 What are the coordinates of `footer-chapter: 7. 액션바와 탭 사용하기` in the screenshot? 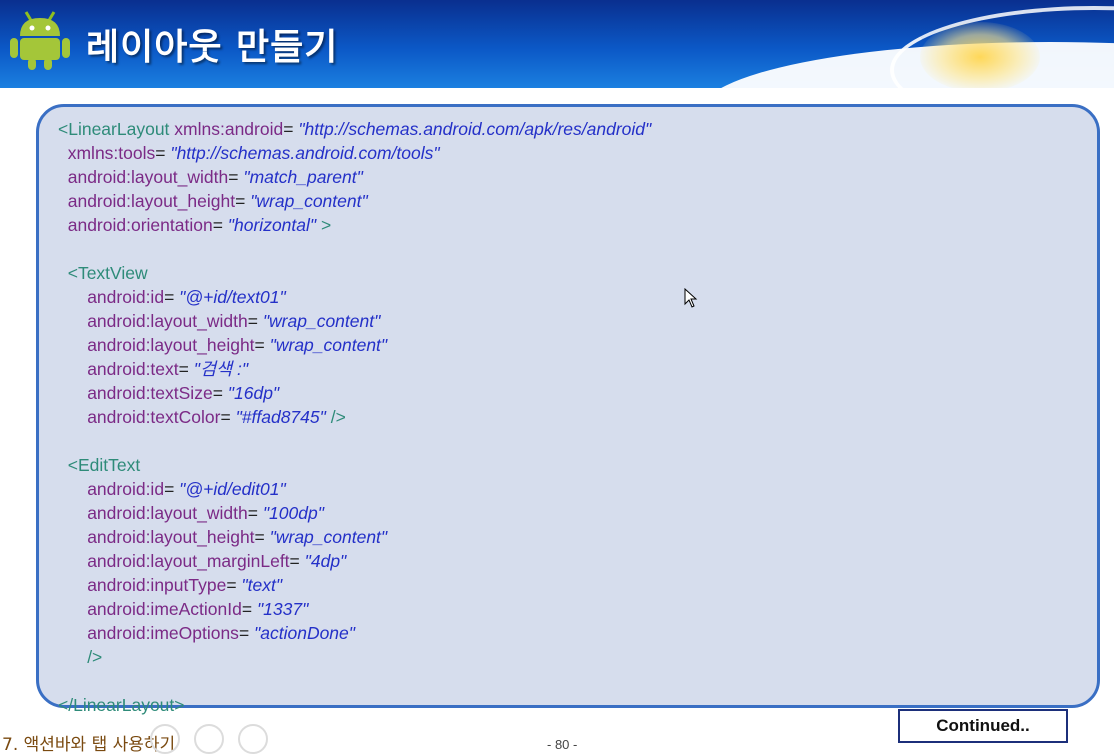 It's located at (89, 745).